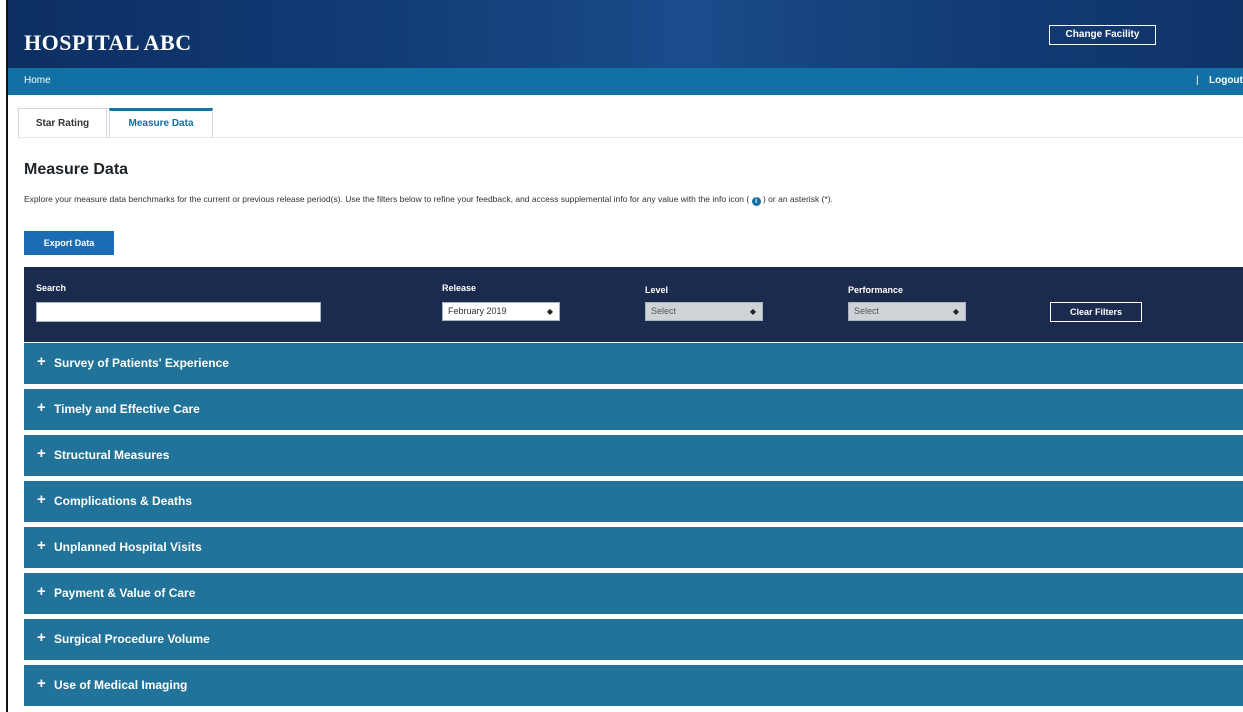  What do you see at coordinates (51, 288) in the screenshot?
I see `search-label: Search` at bounding box center [51, 288].